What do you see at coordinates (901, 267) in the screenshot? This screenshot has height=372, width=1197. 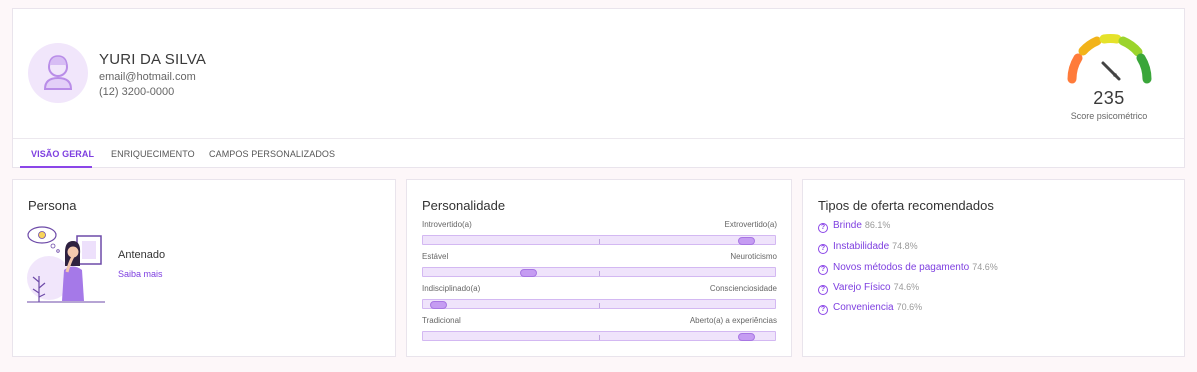 I see `offer-name: Novos métodos de pagamento` at bounding box center [901, 267].